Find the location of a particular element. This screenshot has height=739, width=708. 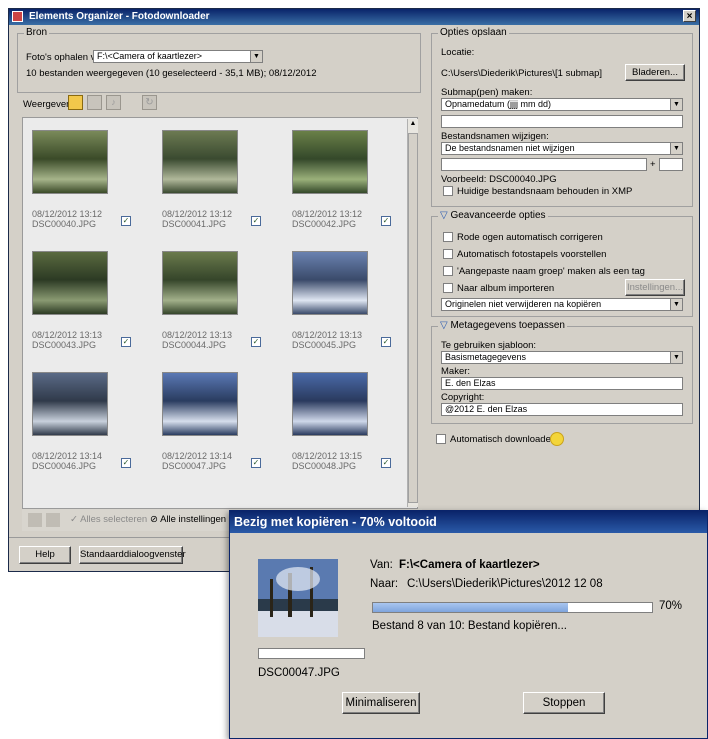

subfolder-select: Opnamedatum (jjjj mm dd) ▼ is located at coordinates (562, 104).